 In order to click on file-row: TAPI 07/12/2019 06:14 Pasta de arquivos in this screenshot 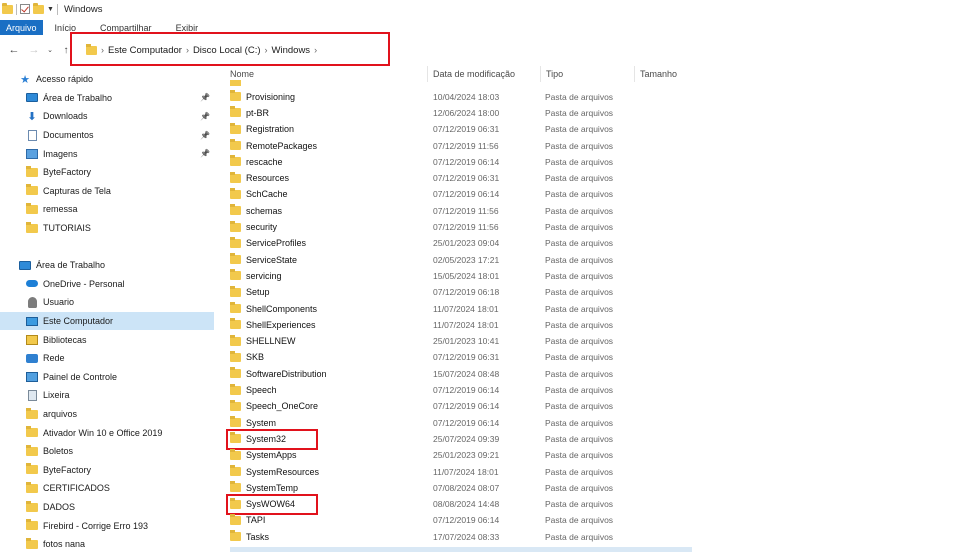, I will do `click(461, 520)`.